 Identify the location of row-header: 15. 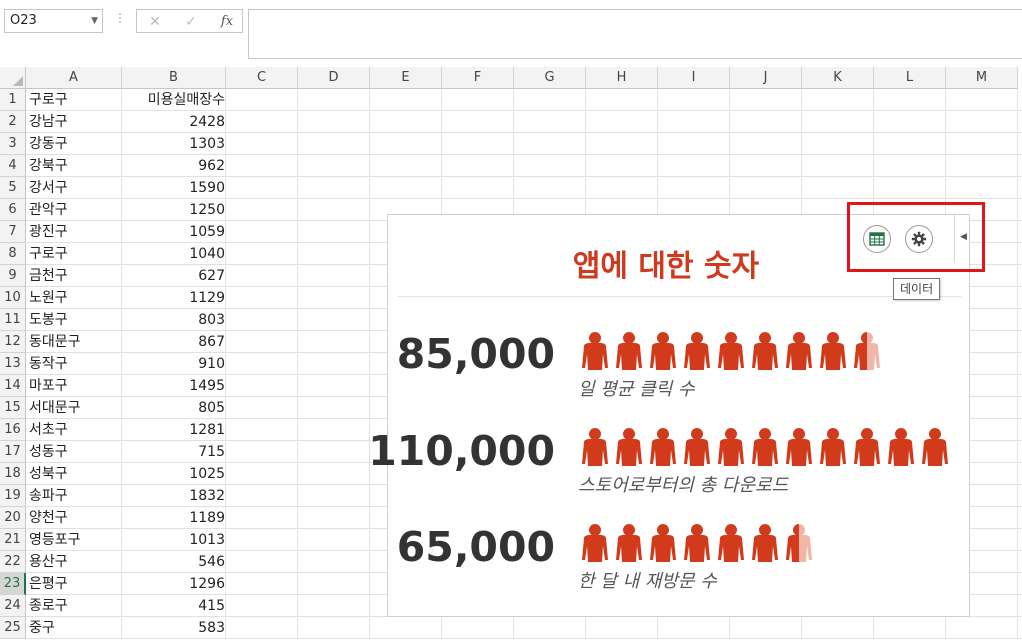
(13, 408).